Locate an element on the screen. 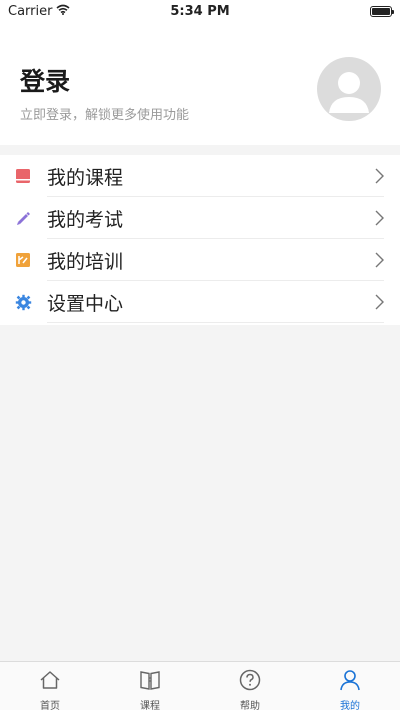  login-title: 登录 is located at coordinates (45, 80).